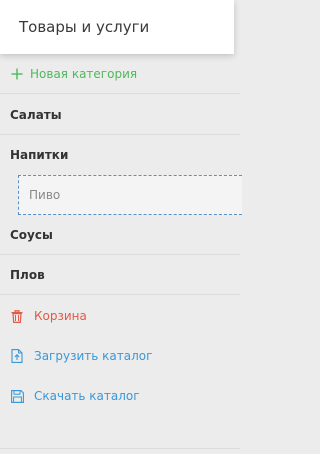  Describe the element at coordinates (84, 73) in the screenshot. I see `new-category-label: Новая категория` at that location.